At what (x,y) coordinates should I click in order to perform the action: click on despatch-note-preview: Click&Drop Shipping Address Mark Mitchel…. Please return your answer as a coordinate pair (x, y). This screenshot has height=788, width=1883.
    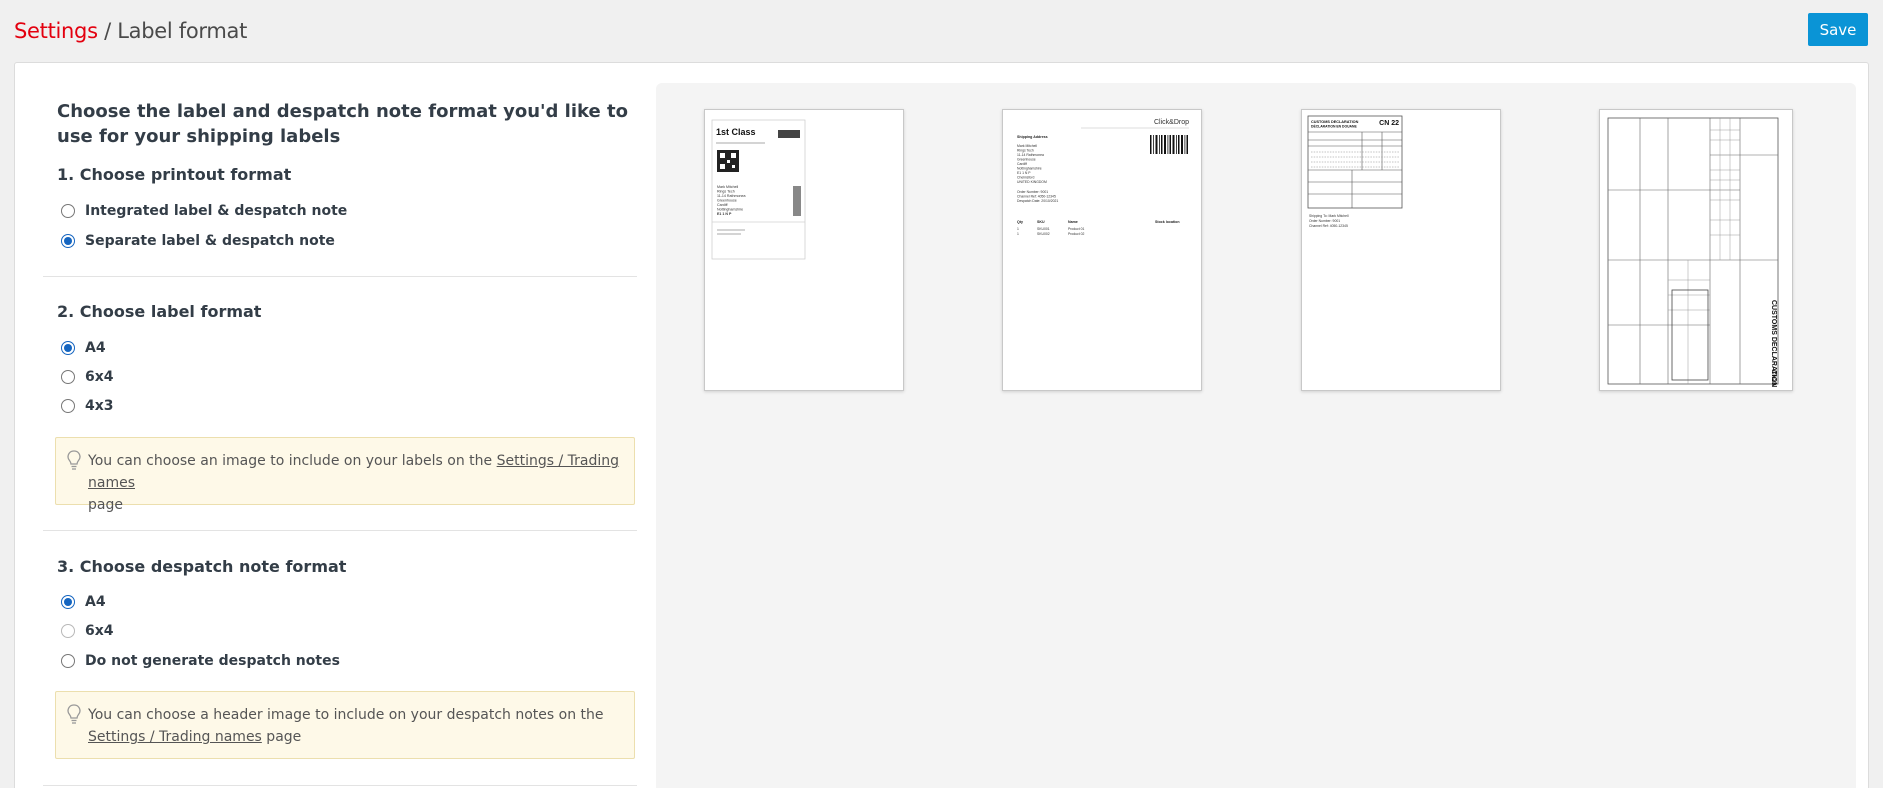
    Looking at the image, I should click on (1102, 250).